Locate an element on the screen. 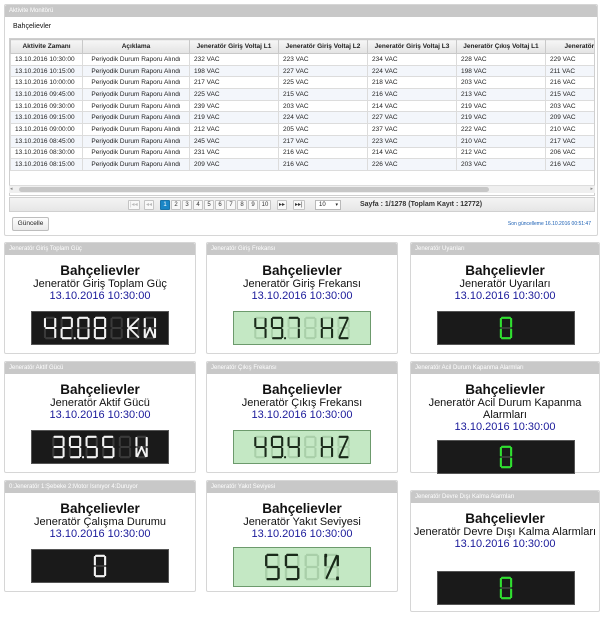 This screenshot has width=605, height=621. scrollbar-thumb is located at coordinates (254, 189).